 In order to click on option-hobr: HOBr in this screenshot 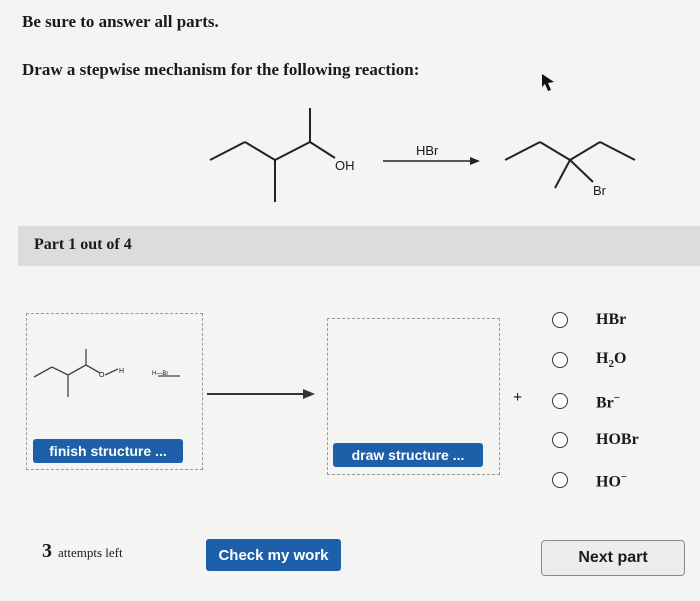, I will do `click(617, 439)`.